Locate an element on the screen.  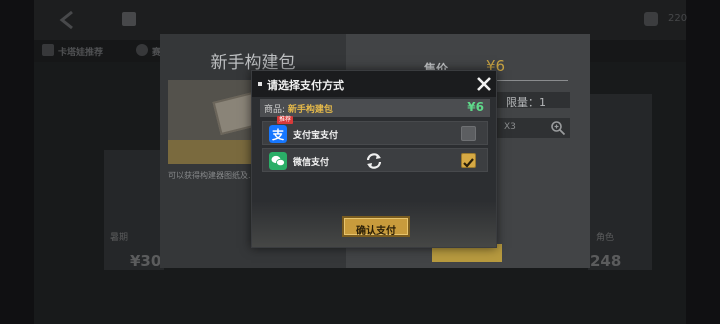
svg-text: 支 is located at coordinates (278, 134).